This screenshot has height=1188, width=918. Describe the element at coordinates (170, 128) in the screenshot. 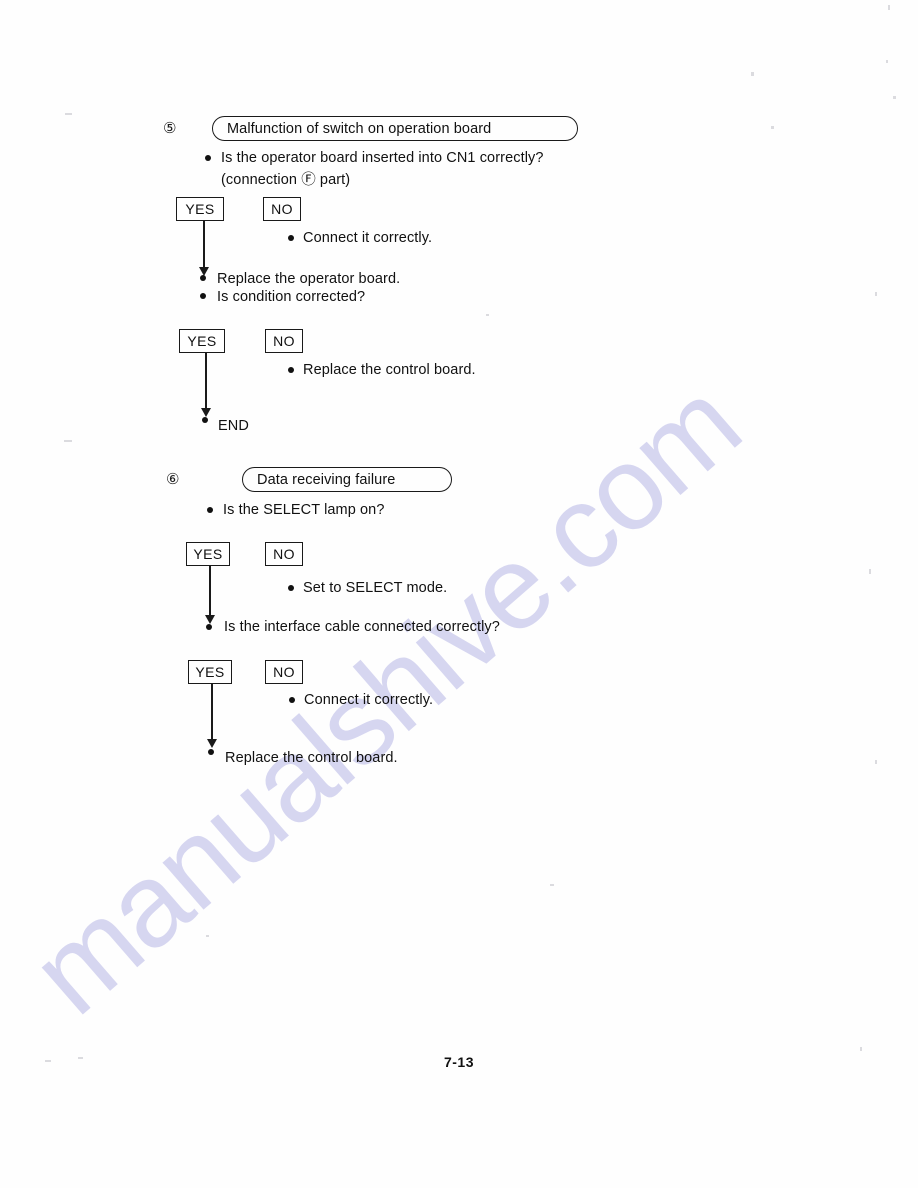

I see `section-marker-5: ⑤` at that location.